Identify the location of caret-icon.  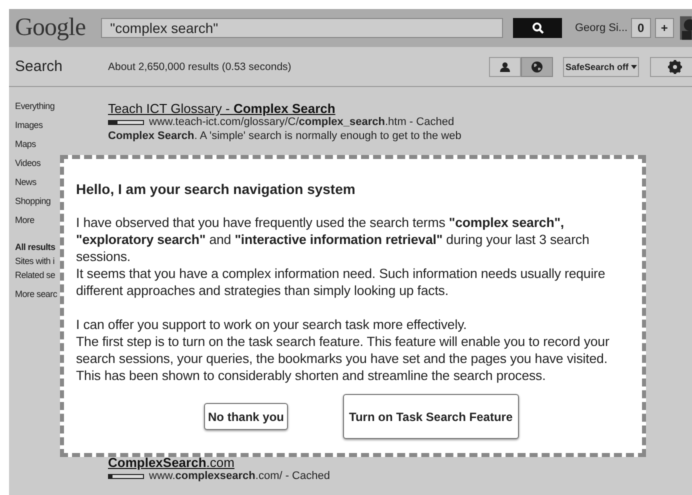
(633, 66).